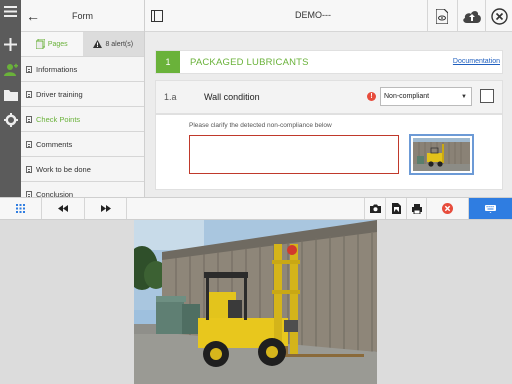 The image size is (512, 384). I want to click on page-item-driver-training: Driver training, so click(82, 94).